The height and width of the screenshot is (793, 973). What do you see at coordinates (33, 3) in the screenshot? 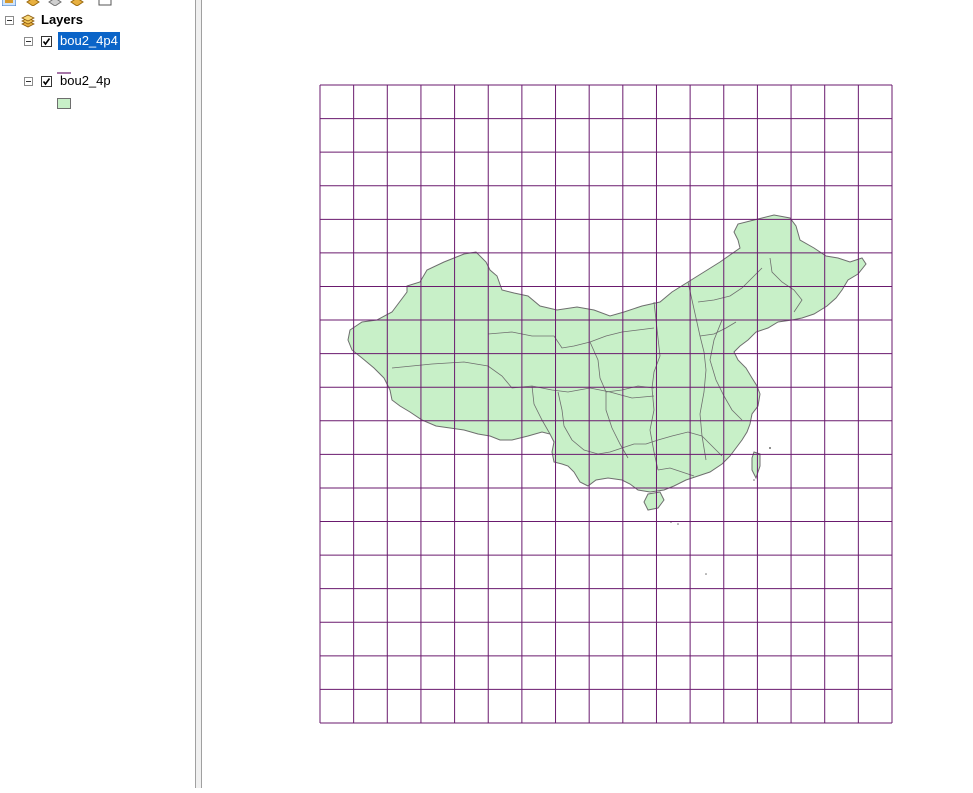
I see `list-by-source-icon` at bounding box center [33, 3].